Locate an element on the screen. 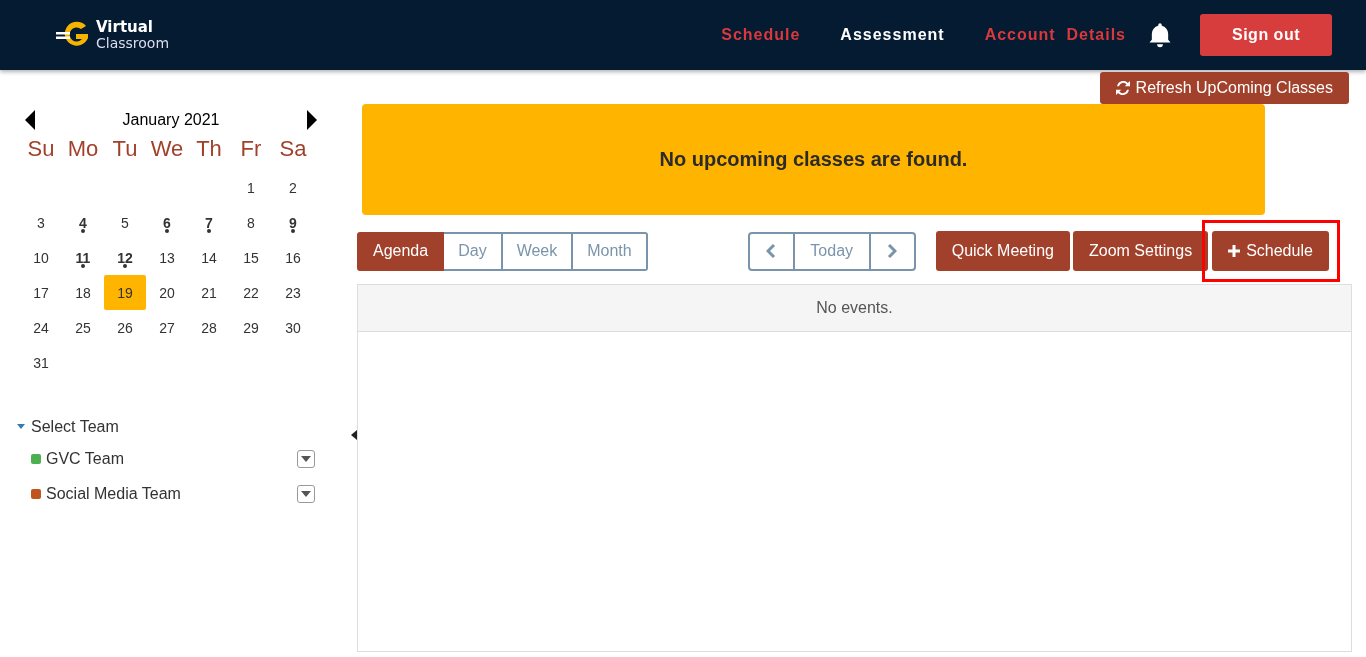 Image resolution: width=1366 pixels, height=657 pixels. calendar-day: 25 is located at coordinates (83, 327).